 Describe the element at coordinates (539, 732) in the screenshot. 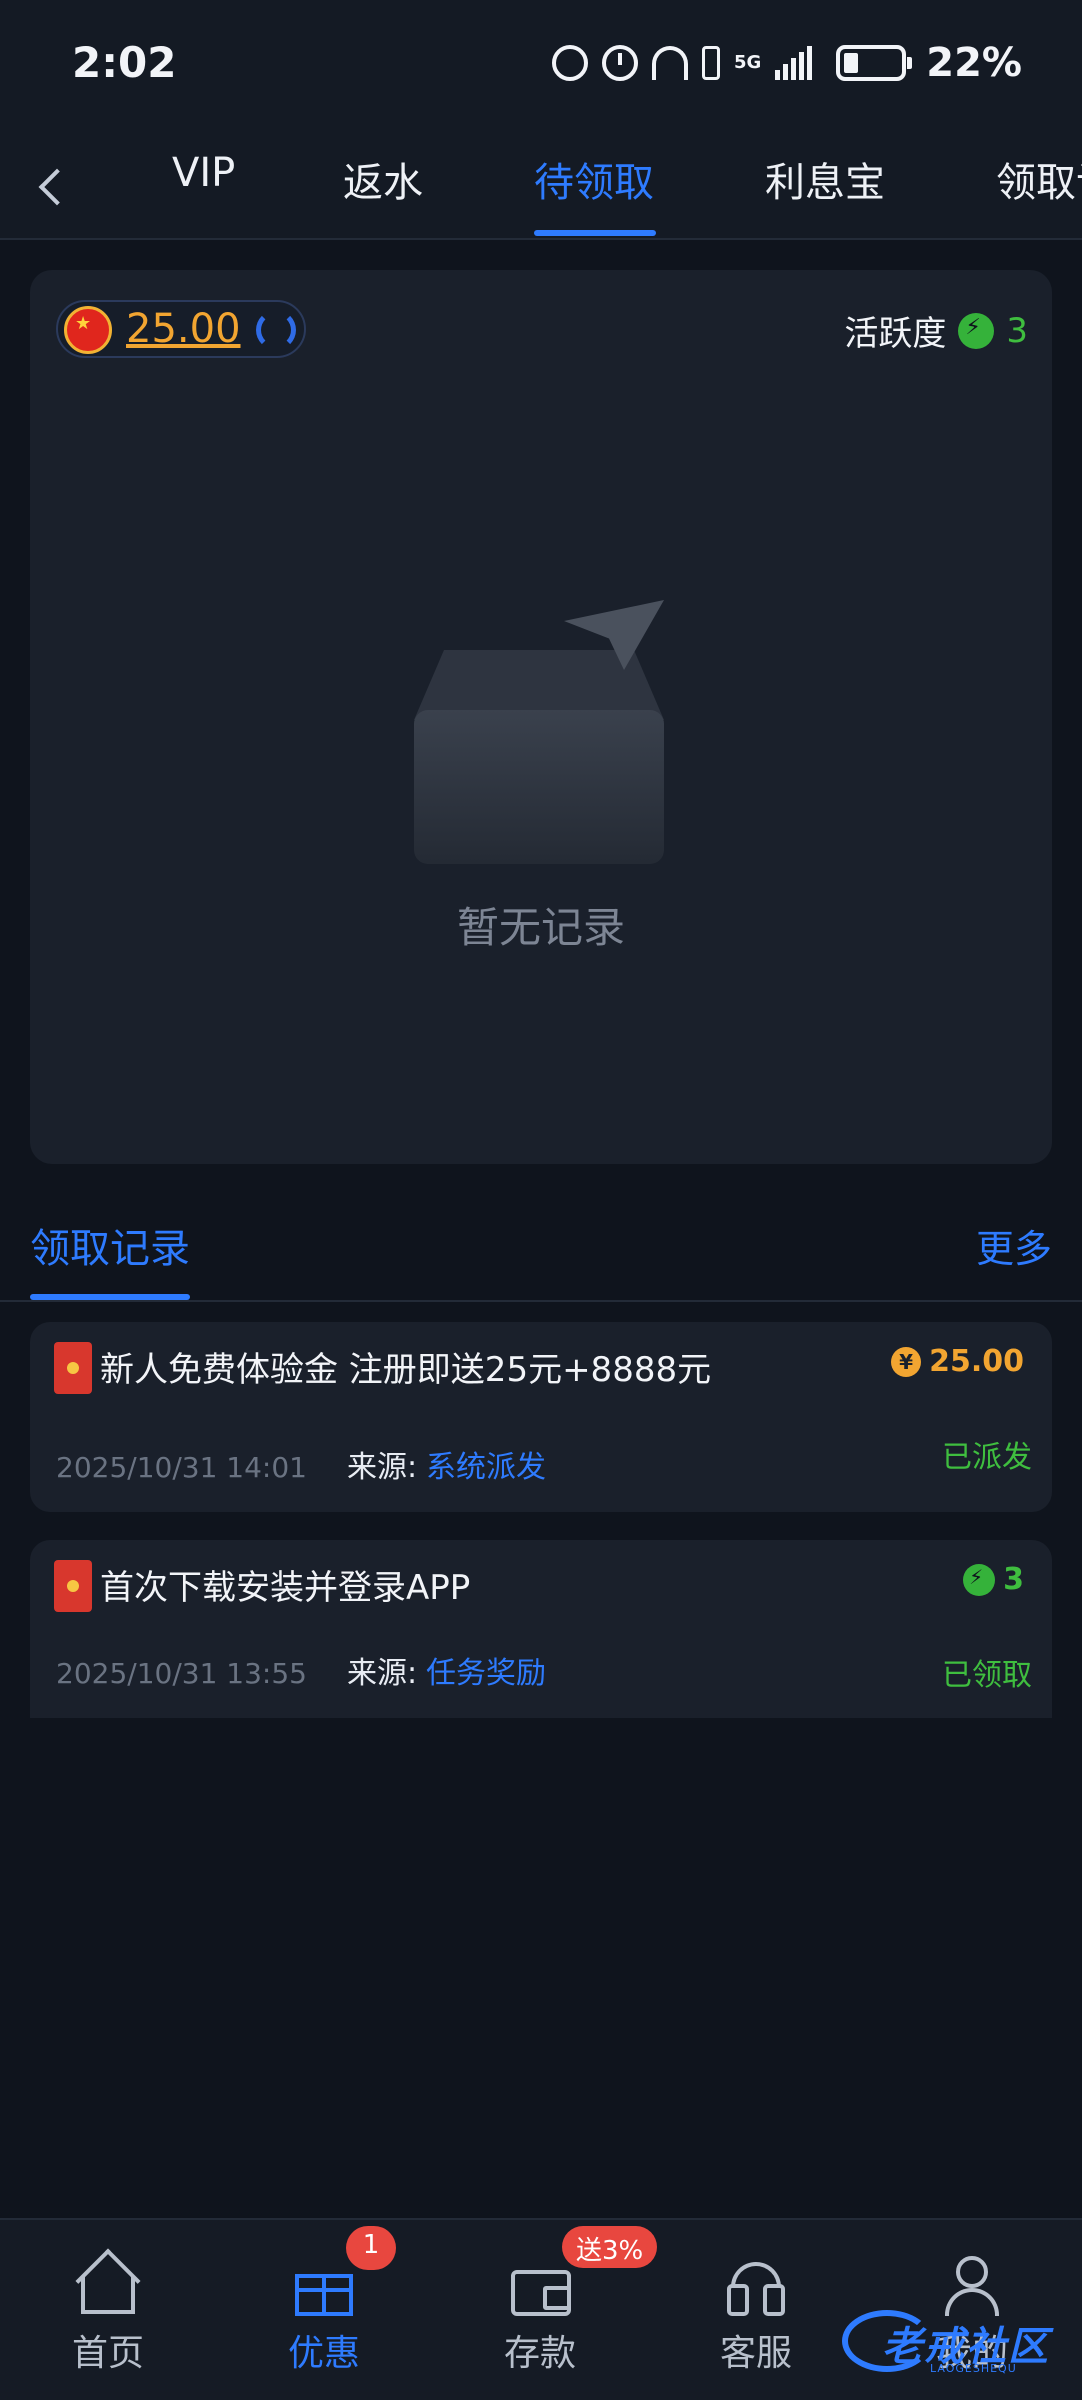

I see `empty-box-illustration-icon` at that location.